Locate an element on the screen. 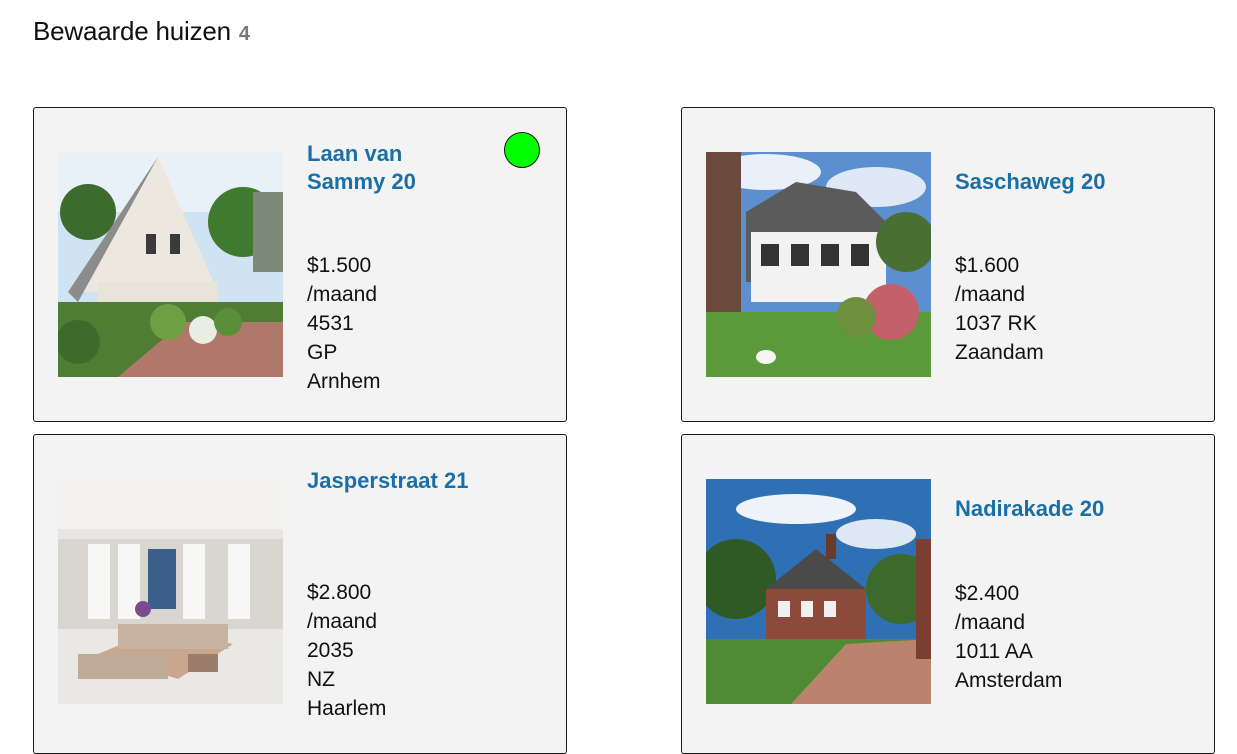 The image size is (1237, 754). listing-city: Amsterdam is located at coordinates (1009, 680).